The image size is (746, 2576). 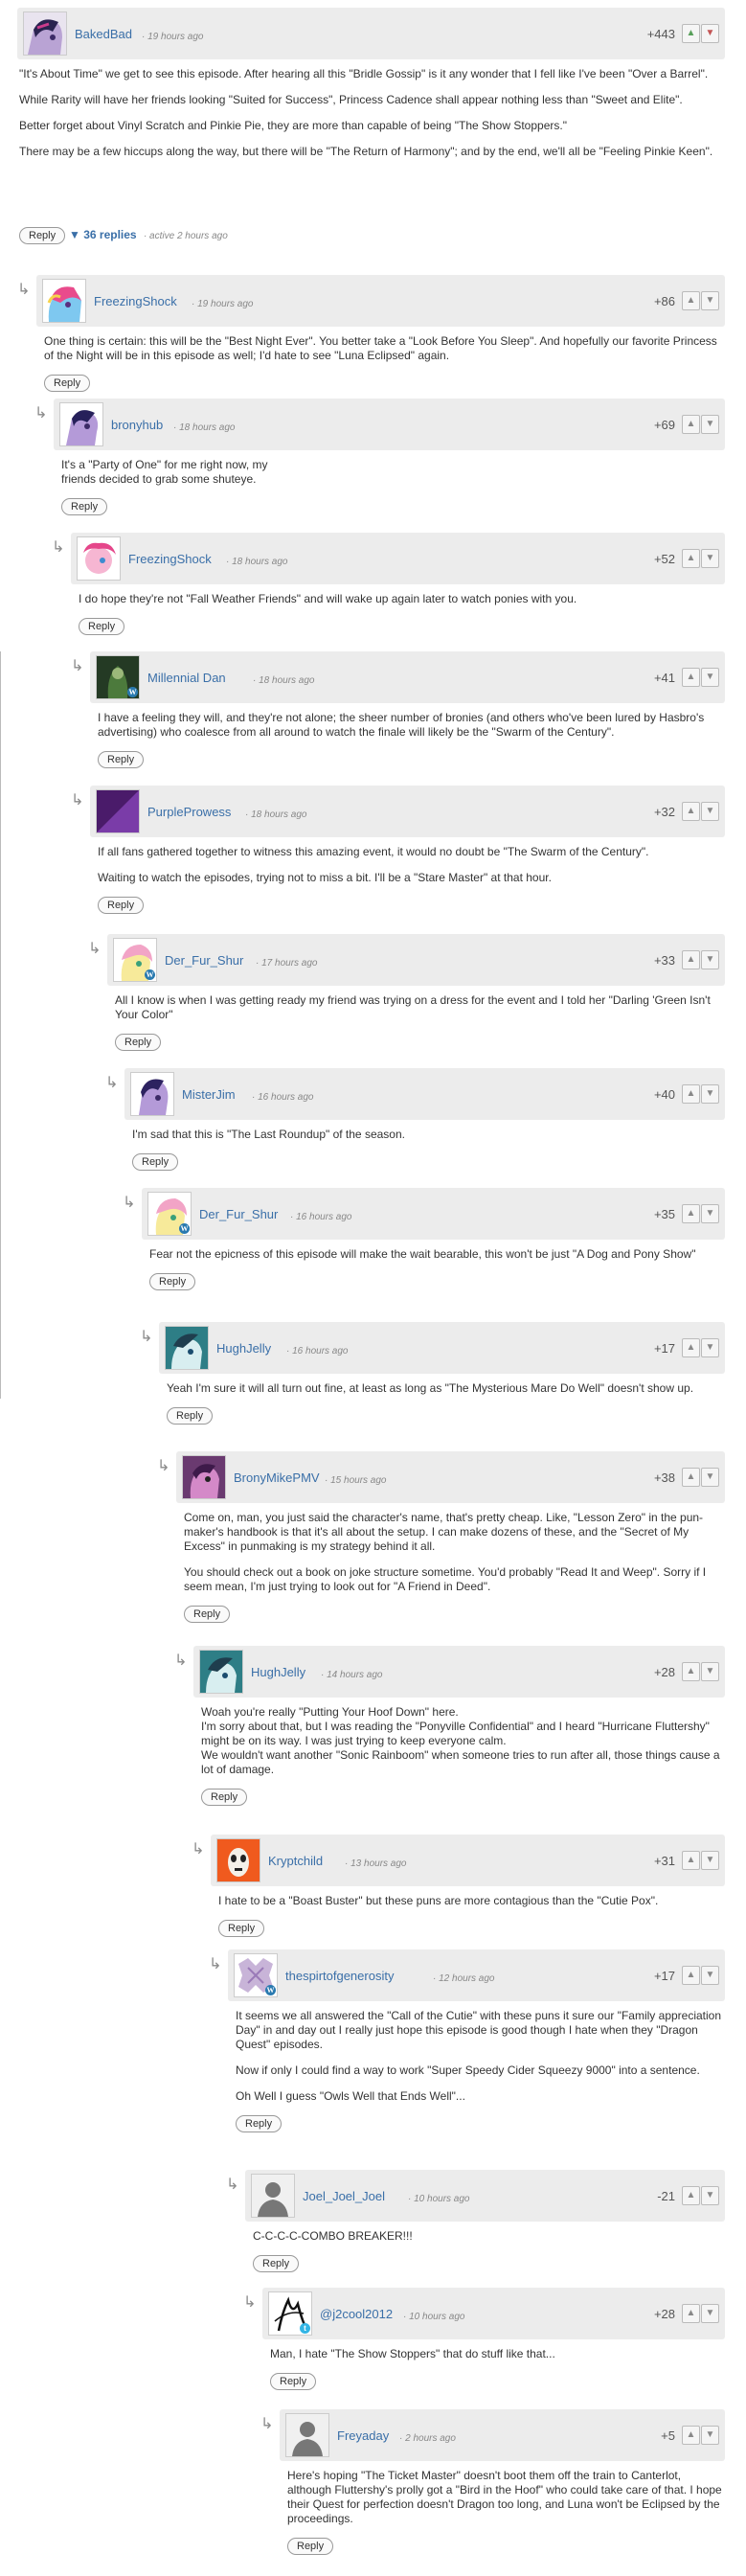 I want to click on replies-count-link: ▼ 36 replies, so click(x=103, y=234).